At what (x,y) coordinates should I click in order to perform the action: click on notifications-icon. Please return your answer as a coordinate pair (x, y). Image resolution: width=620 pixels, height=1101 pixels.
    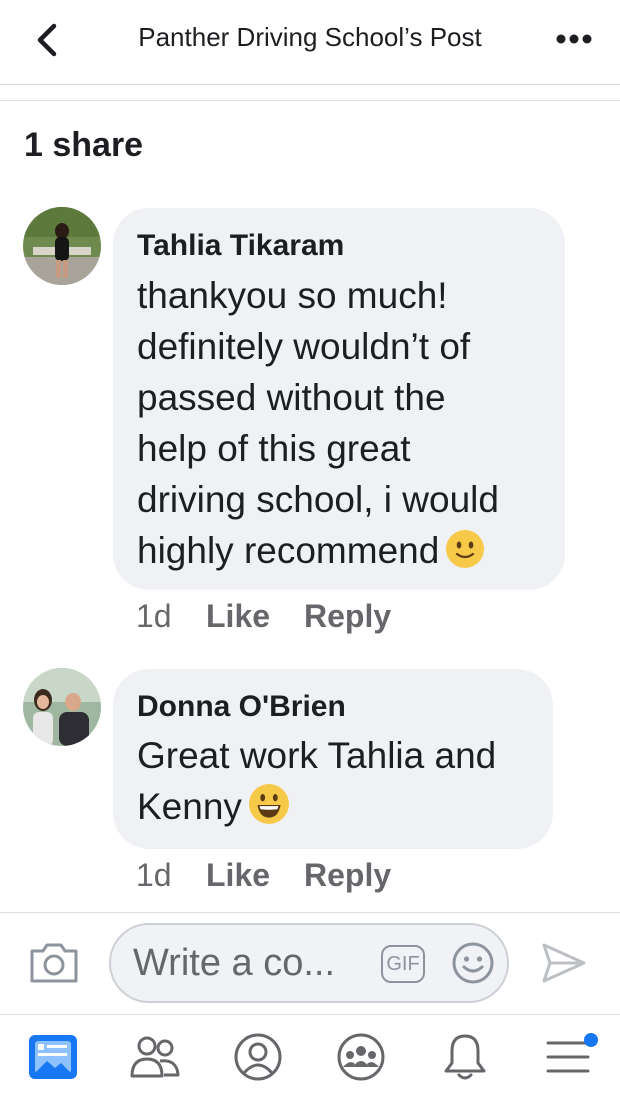
    Looking at the image, I should click on (465, 1057).